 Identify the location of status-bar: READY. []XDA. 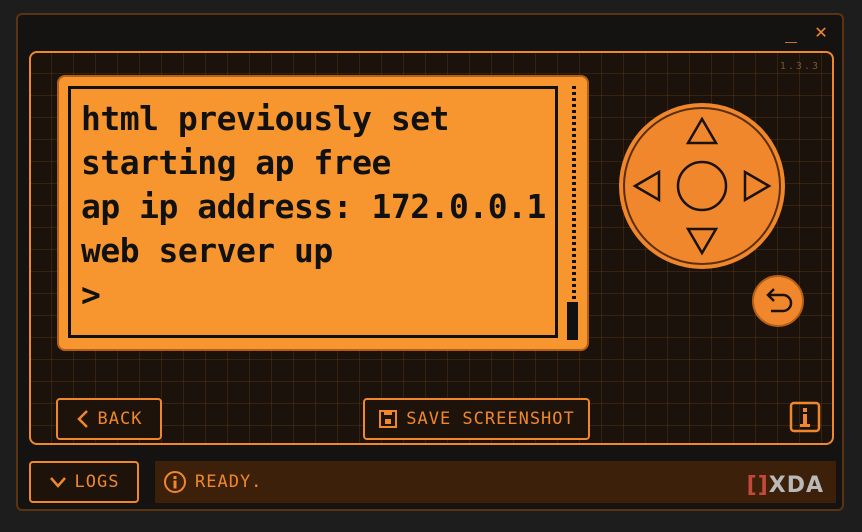
(495, 482).